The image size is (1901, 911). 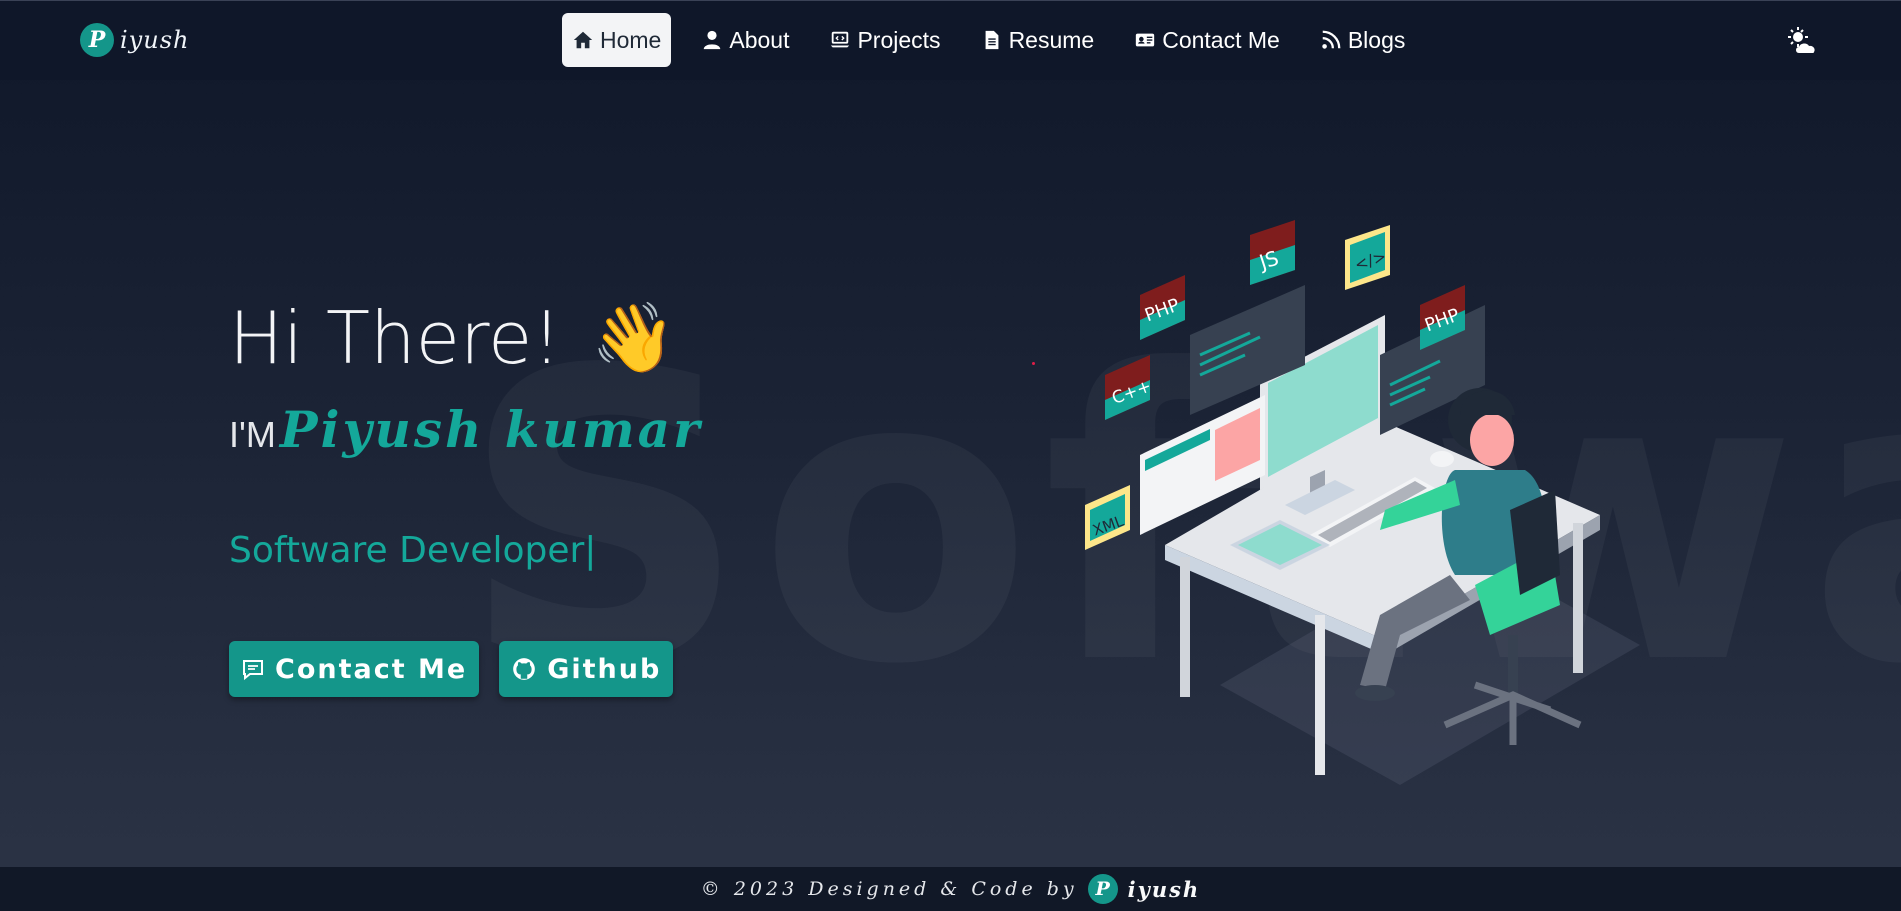 What do you see at coordinates (1164, 889) in the screenshot?
I see `footer-brand: iyush` at bounding box center [1164, 889].